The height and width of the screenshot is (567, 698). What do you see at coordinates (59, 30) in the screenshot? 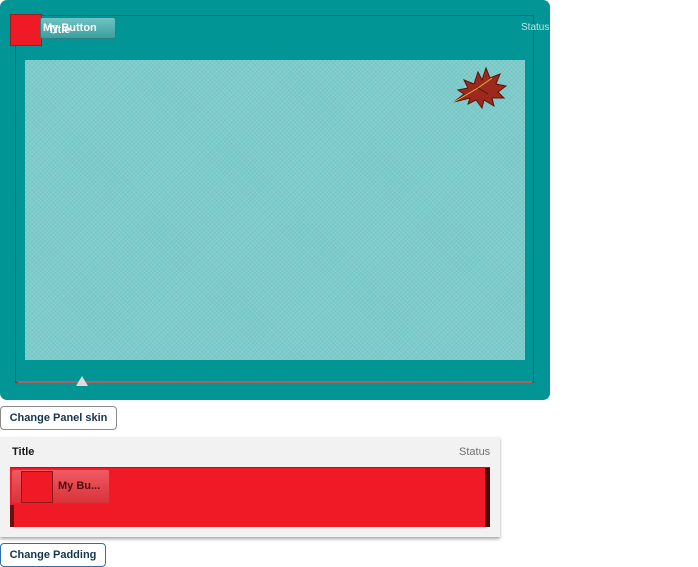
I see `panel-title: Title` at bounding box center [59, 30].